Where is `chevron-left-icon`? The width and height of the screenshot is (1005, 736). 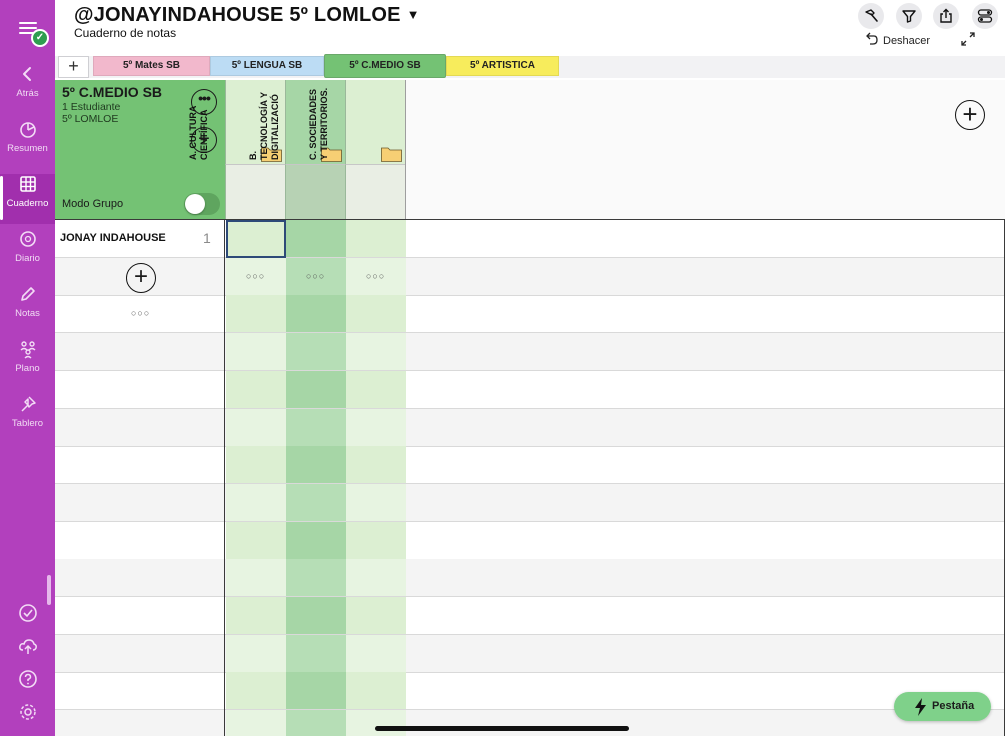
chevron-left-icon is located at coordinates (26, 74).